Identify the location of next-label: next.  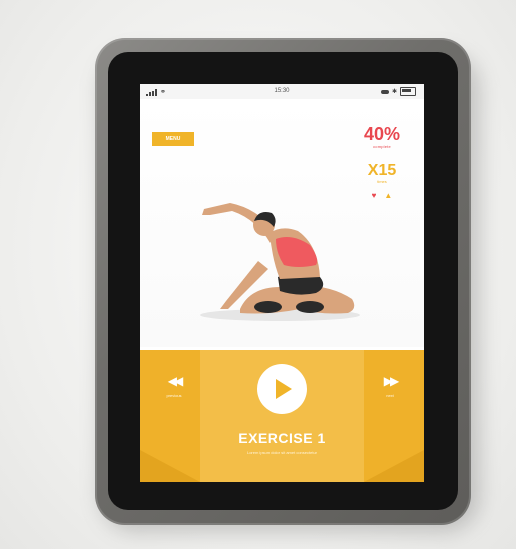
(390, 395).